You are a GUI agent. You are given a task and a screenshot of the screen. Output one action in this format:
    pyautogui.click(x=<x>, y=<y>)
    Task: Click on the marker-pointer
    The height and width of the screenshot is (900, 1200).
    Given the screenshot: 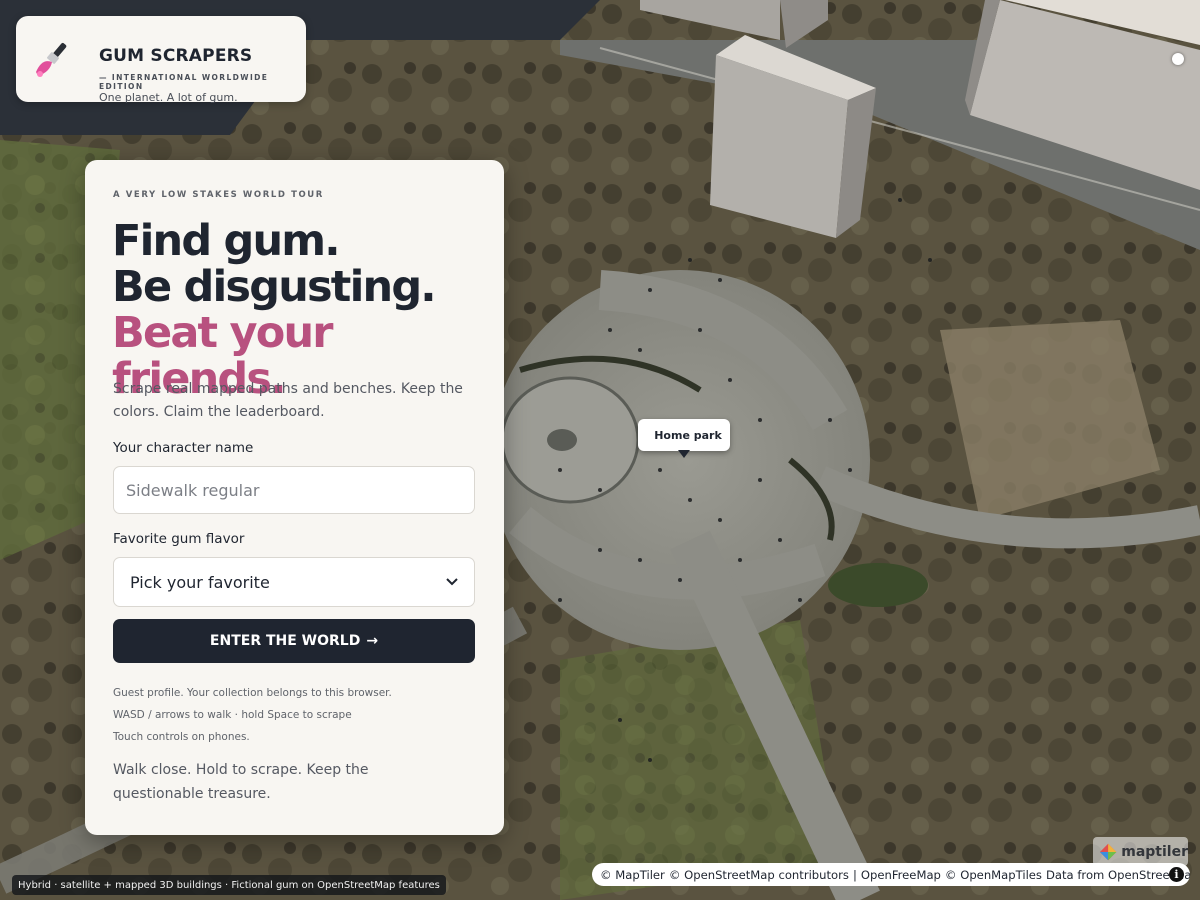 What is the action you would take?
    pyautogui.click(x=684, y=454)
    